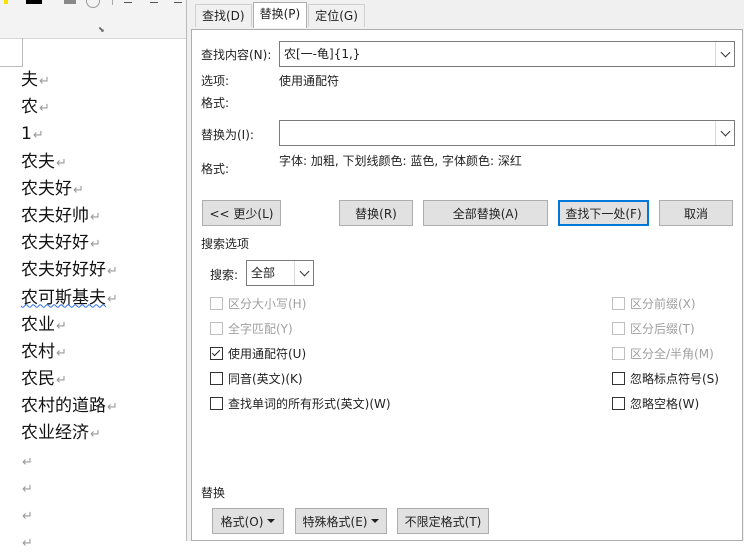  Describe the element at coordinates (69, 297) in the screenshot. I see `document-line: 农可斯基夫↵` at that location.